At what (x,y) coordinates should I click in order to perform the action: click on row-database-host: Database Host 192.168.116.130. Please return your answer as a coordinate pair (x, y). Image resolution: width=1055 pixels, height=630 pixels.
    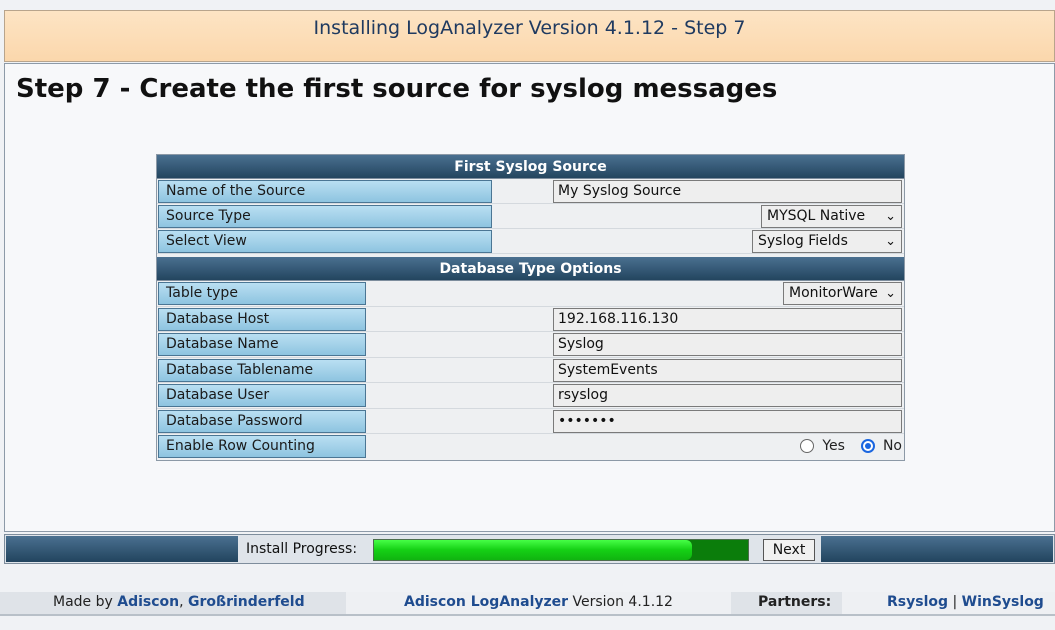
    Looking at the image, I should click on (530, 319).